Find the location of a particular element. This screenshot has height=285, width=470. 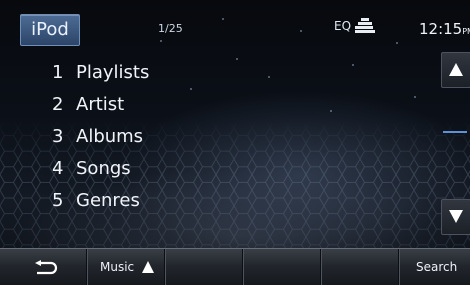

menu-item-albums: 3 Albums is located at coordinates (210, 137).